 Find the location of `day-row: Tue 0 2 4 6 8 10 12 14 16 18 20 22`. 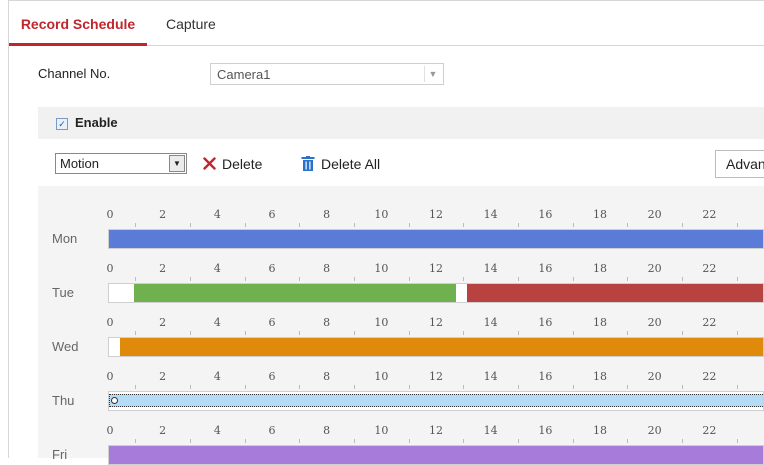

day-row: Tue 0 2 4 6 8 10 12 14 16 18 20 22 is located at coordinates (401, 273).